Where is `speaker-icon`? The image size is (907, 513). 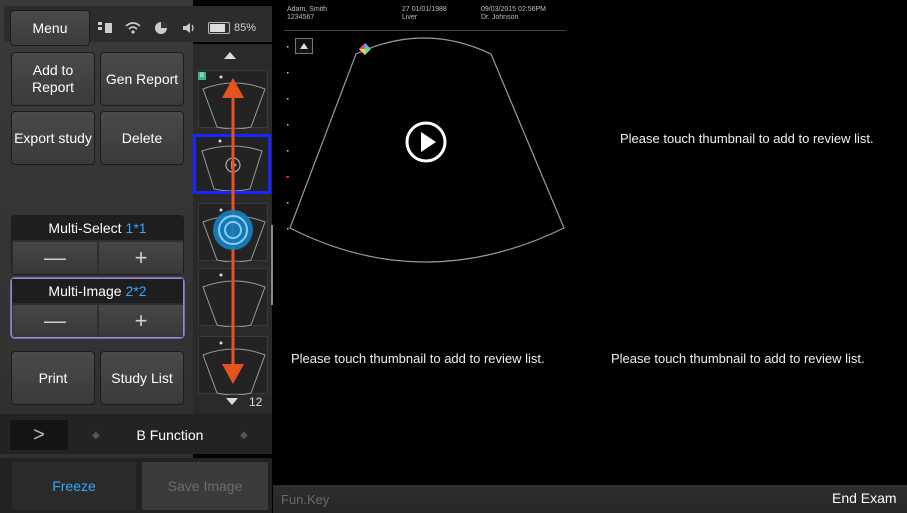 speaker-icon is located at coordinates (189, 28).